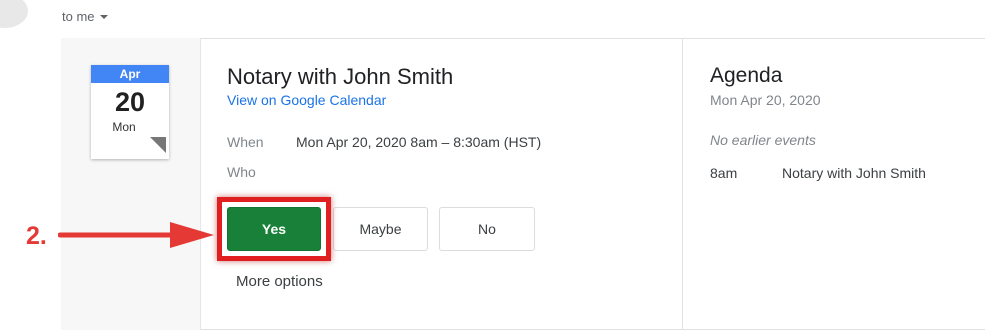  What do you see at coordinates (340, 76) in the screenshot?
I see `event-title: Notary with John Smith` at bounding box center [340, 76].